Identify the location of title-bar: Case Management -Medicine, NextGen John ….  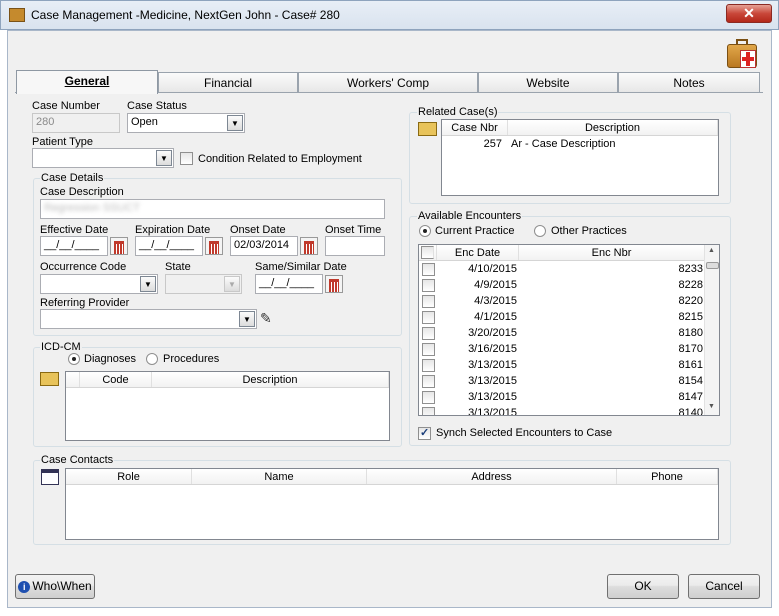
(389, 15).